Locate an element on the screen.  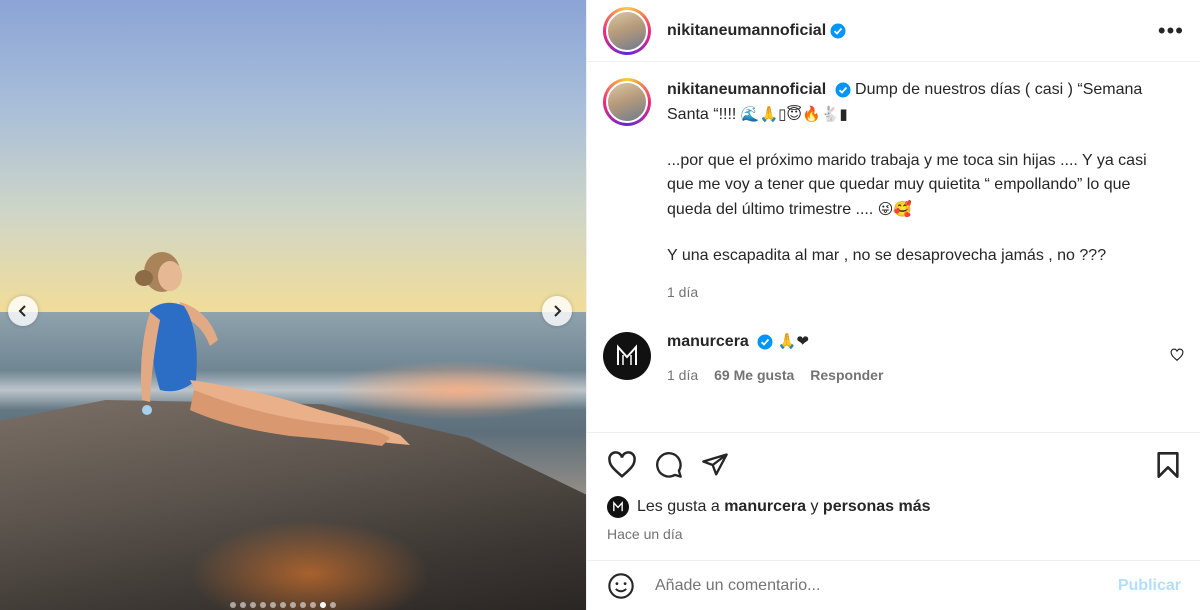
post-header: nikitaneumannoficial ••• is located at coordinates (893, 31).